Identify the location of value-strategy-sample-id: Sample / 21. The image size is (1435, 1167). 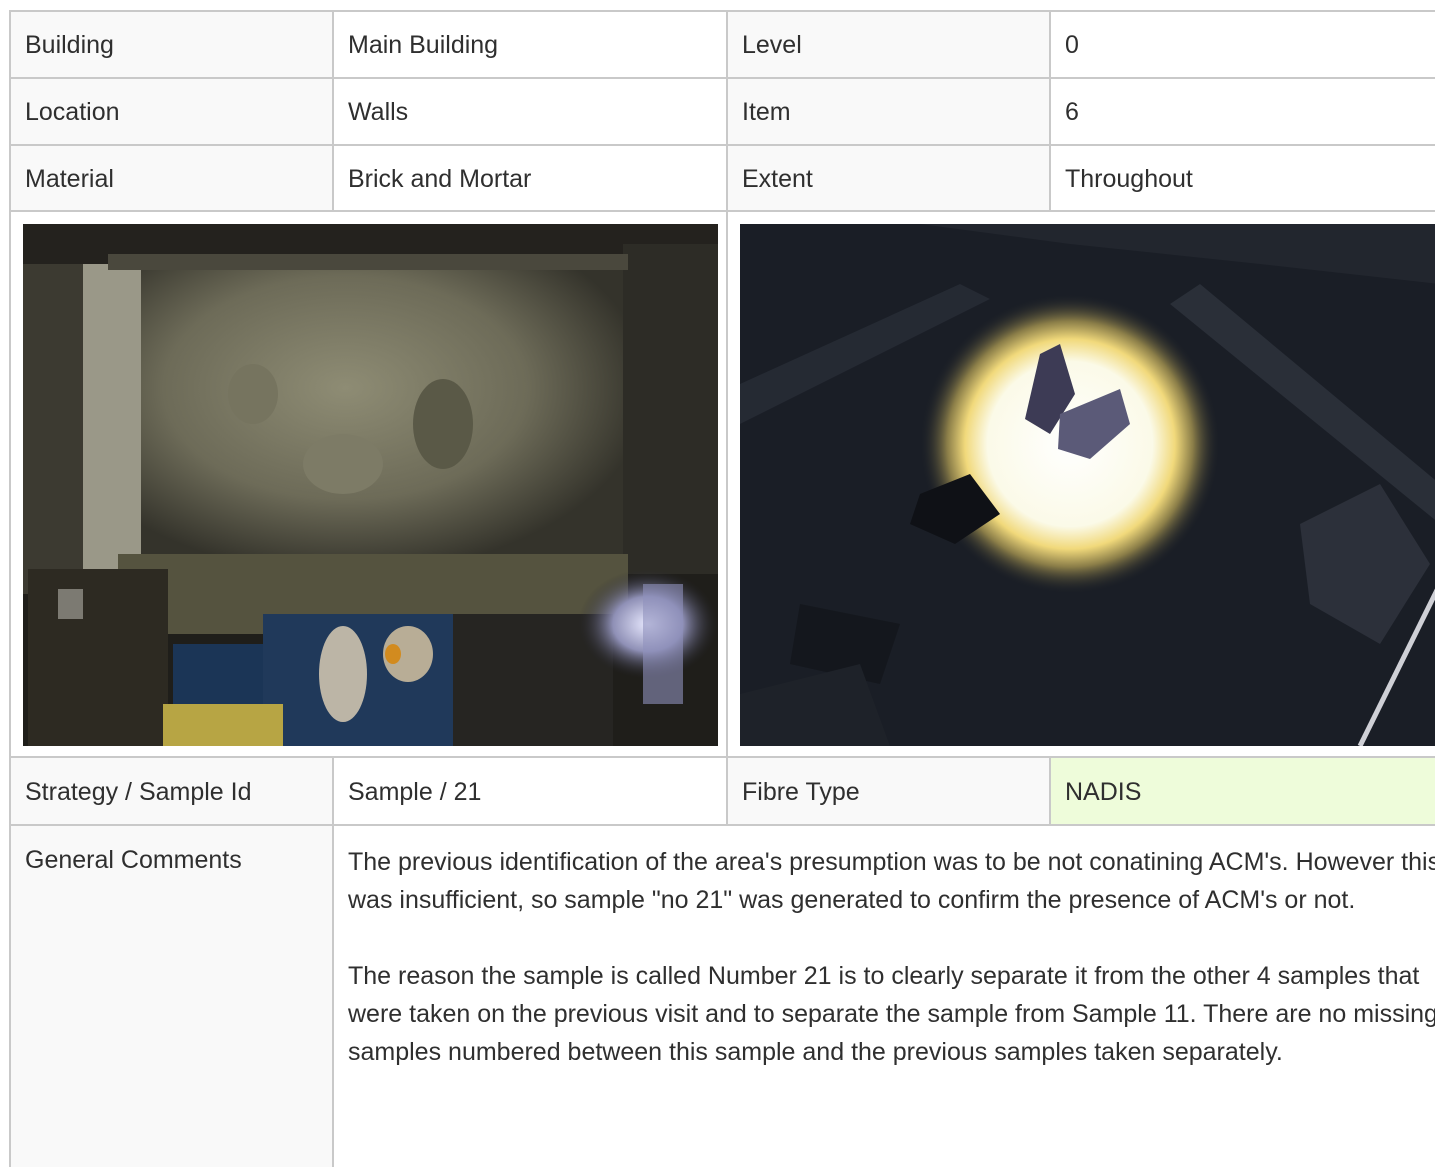
(530, 792).